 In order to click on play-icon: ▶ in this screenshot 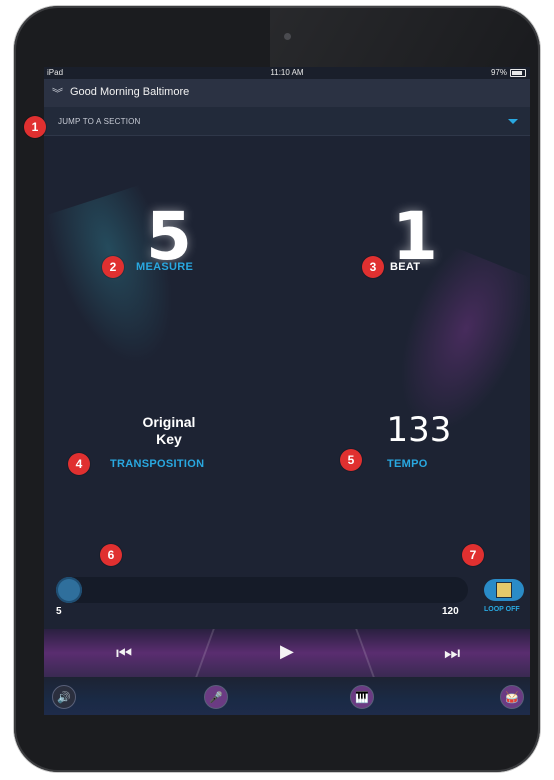, I will do `click(287, 651)`.